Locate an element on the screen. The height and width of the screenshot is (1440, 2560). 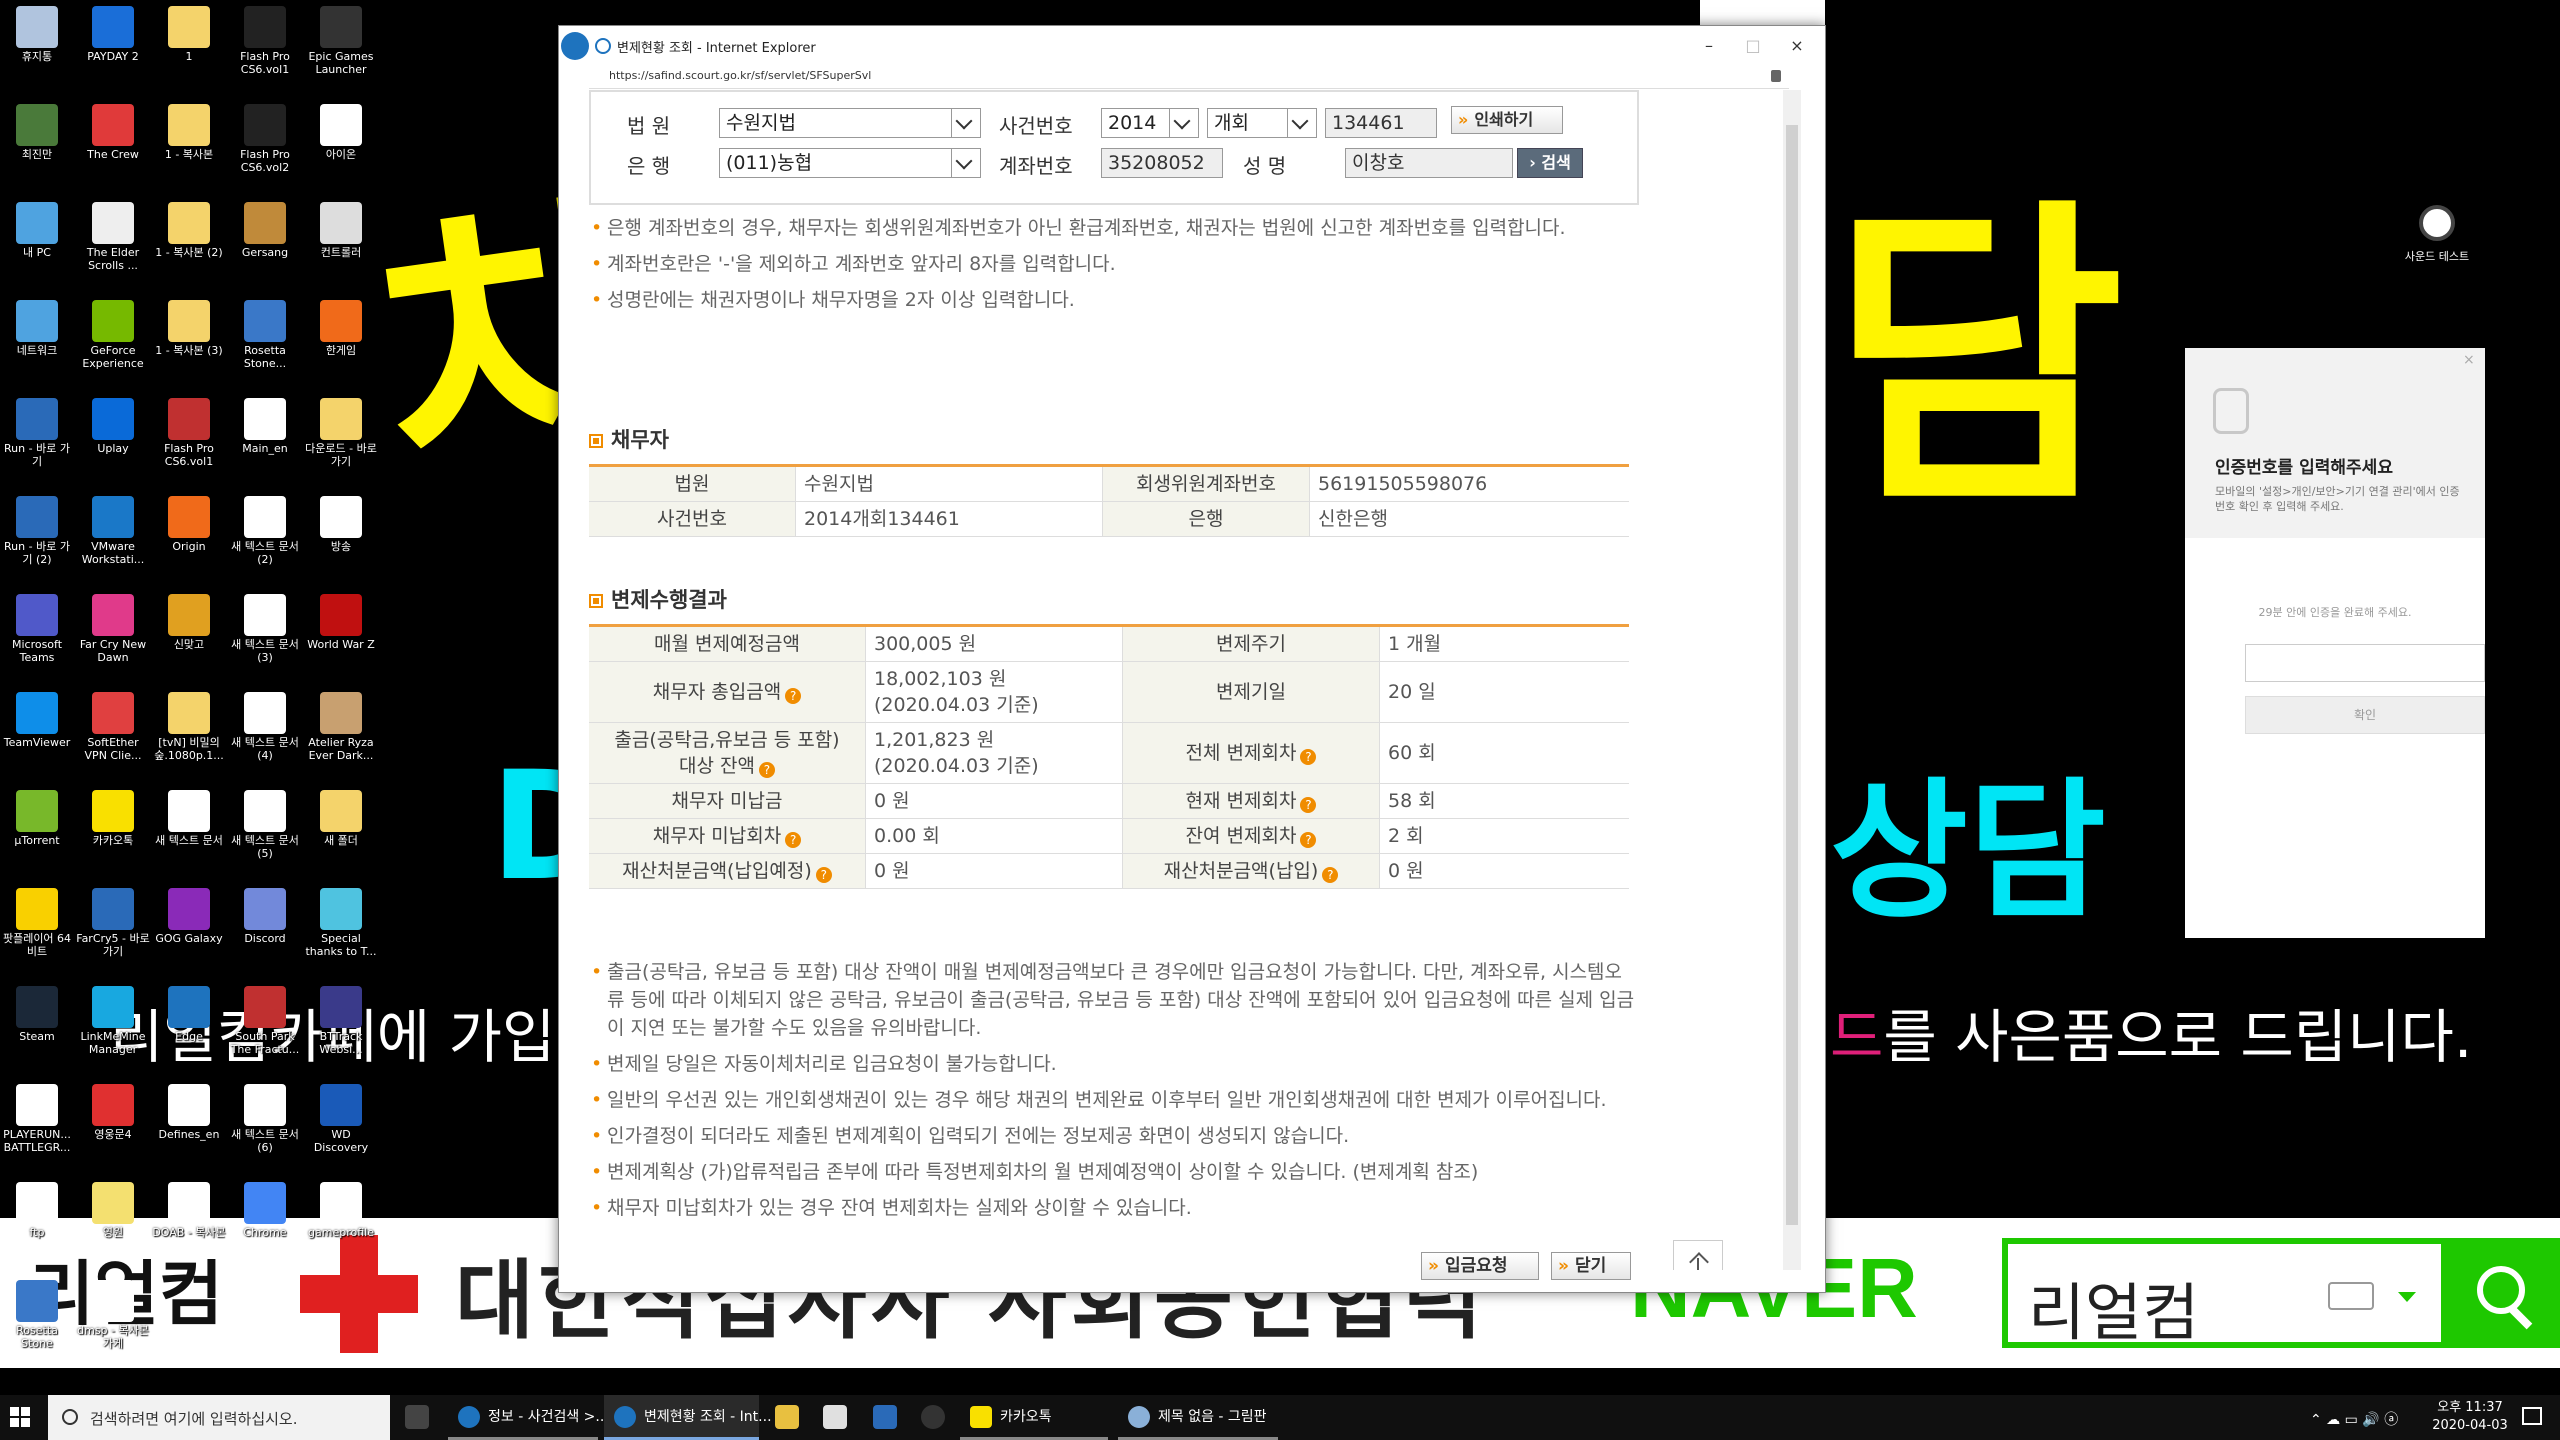
desktop-icon: The Crew is located at coordinates (113, 130).